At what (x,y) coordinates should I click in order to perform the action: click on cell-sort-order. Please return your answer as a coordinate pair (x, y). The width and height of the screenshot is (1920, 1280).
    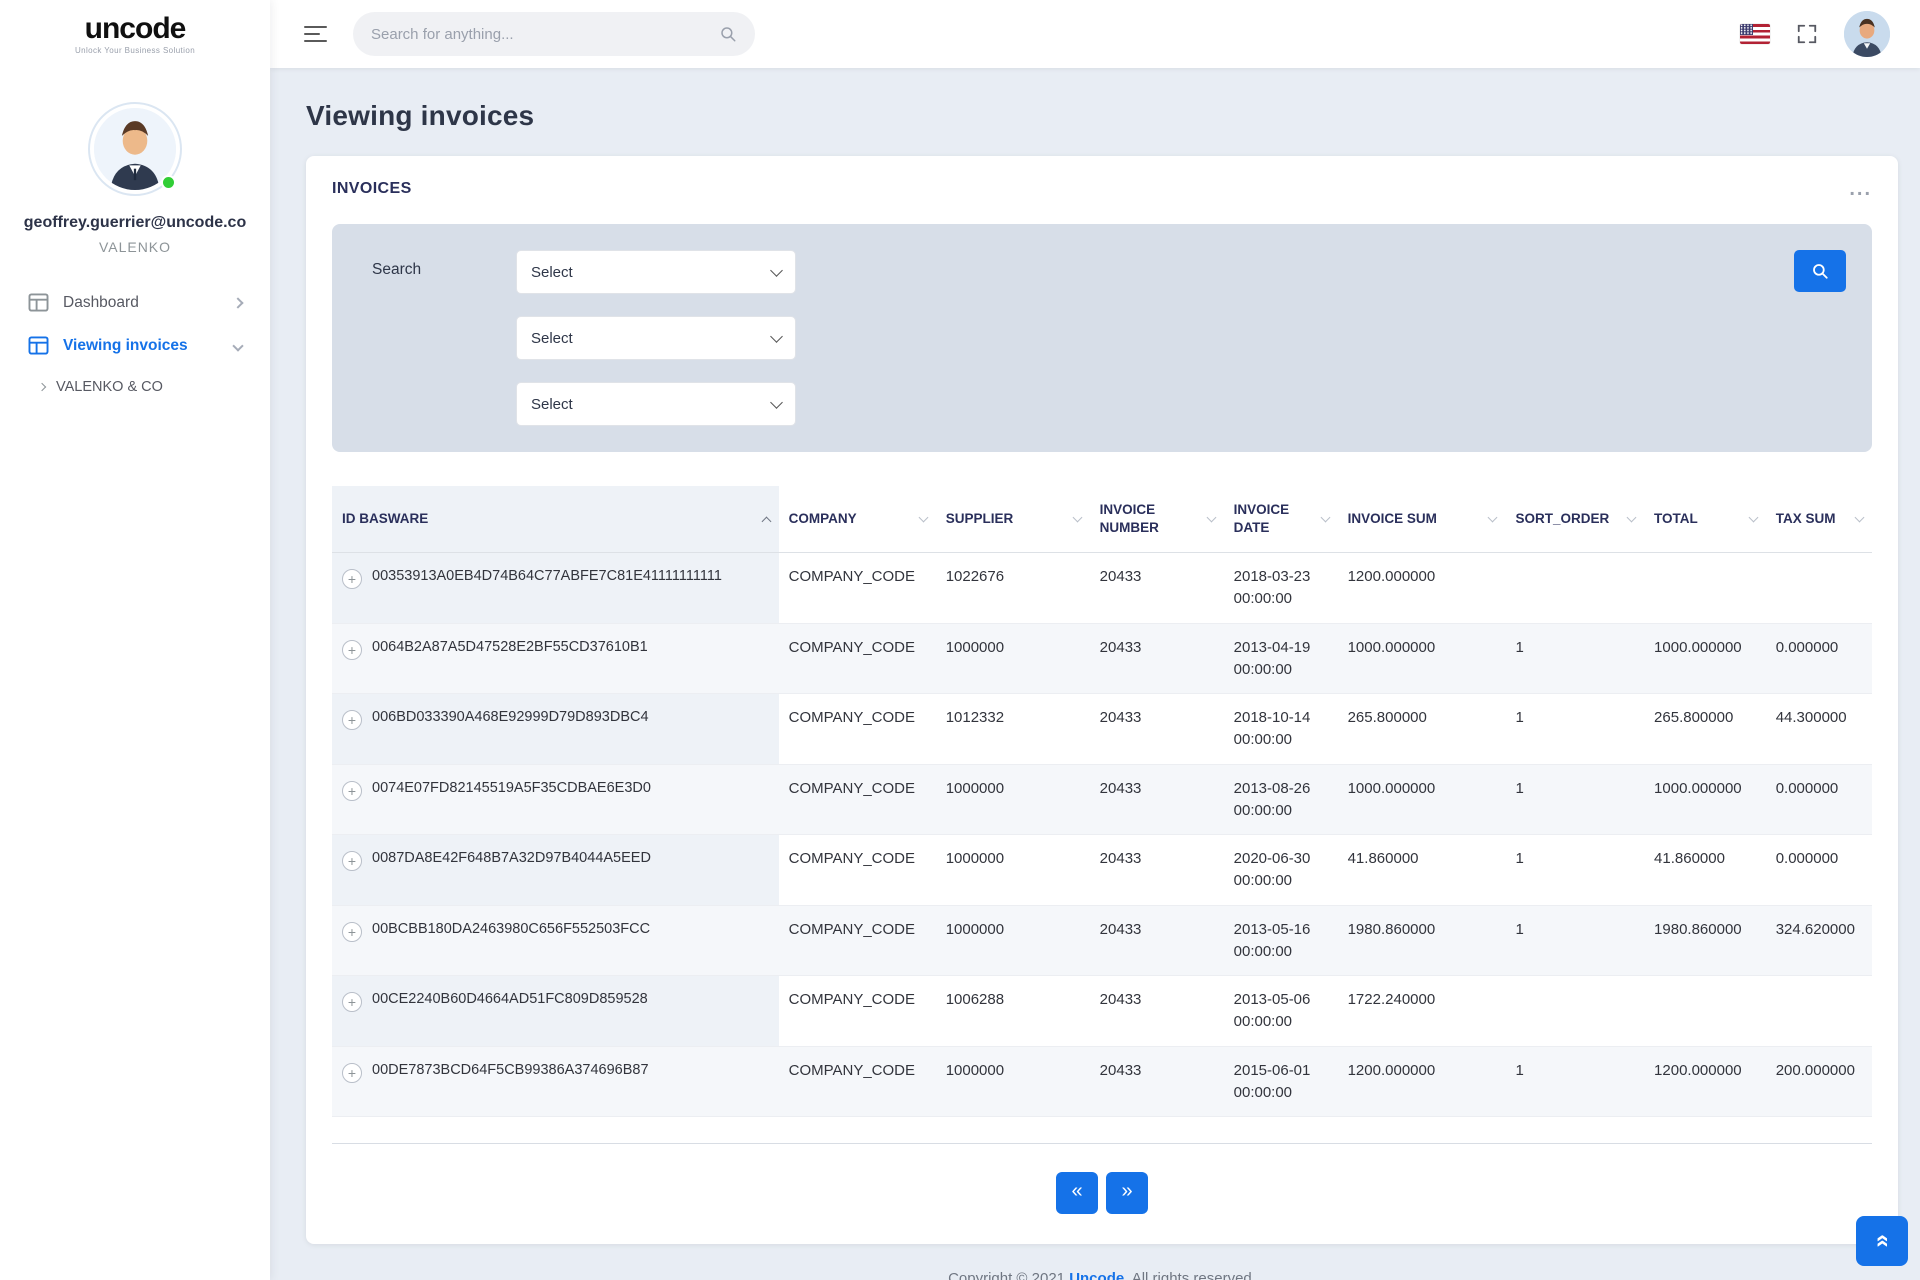
    Looking at the image, I should click on (1575, 1011).